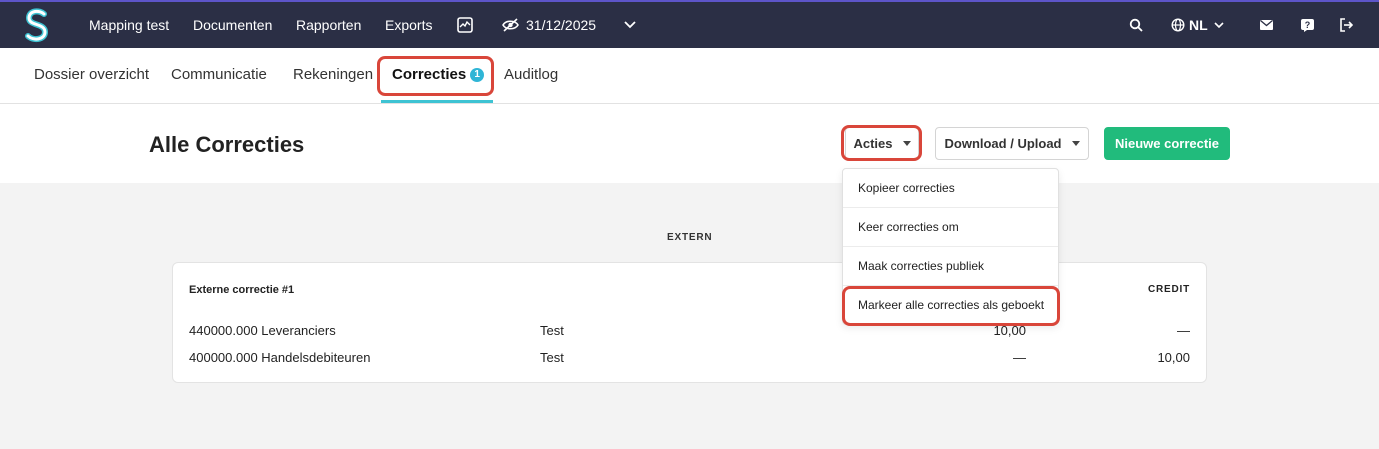  Describe the element at coordinates (437, 75) in the screenshot. I see `tab-correcties: Correcties 1` at that location.